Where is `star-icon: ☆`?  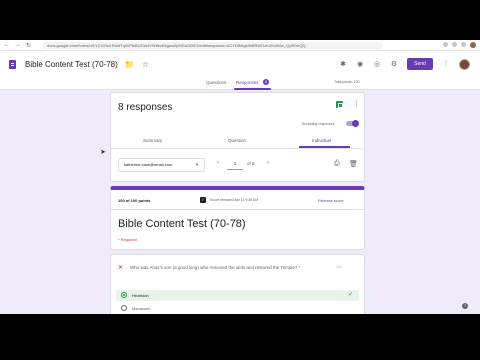
star-icon: ☆ is located at coordinates (145, 64).